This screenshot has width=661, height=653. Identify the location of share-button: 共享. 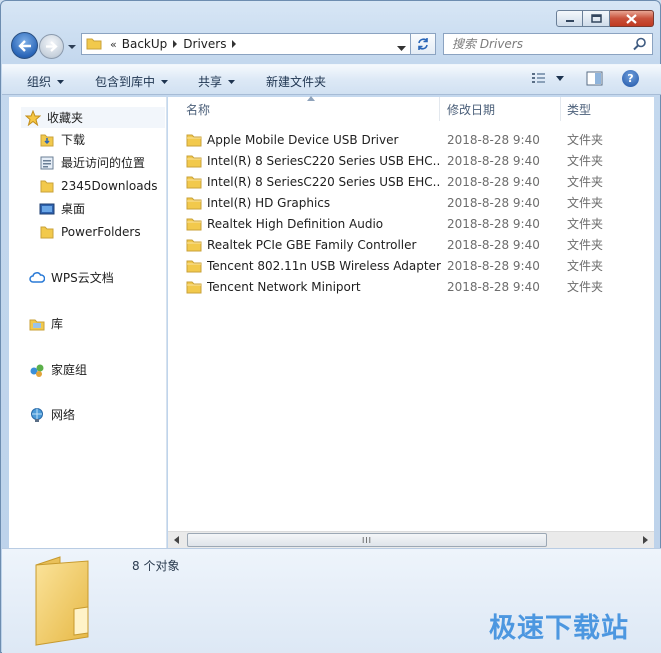
(217, 81).